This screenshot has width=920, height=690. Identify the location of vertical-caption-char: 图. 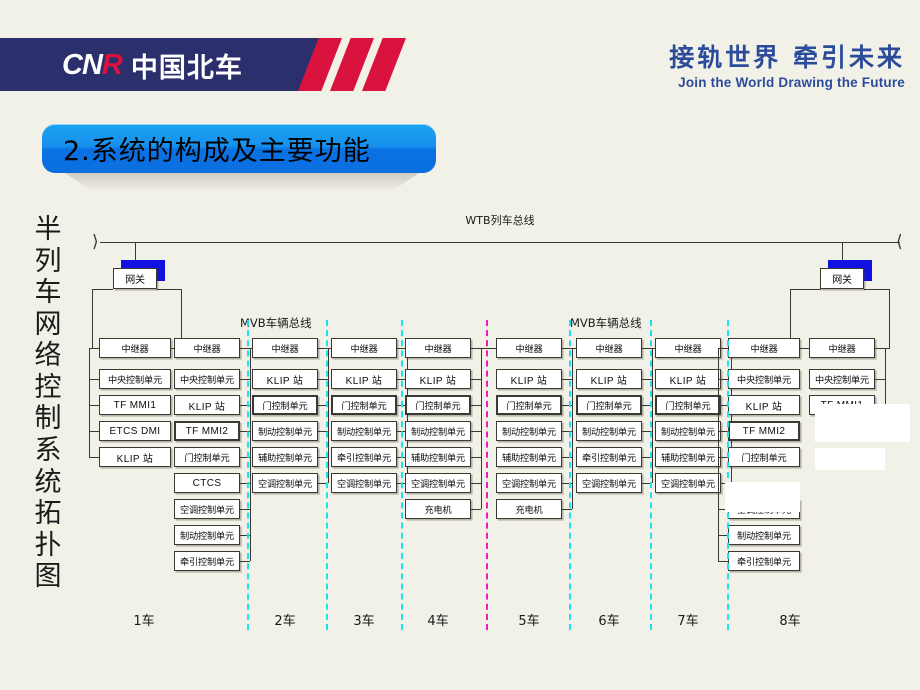
(48, 577).